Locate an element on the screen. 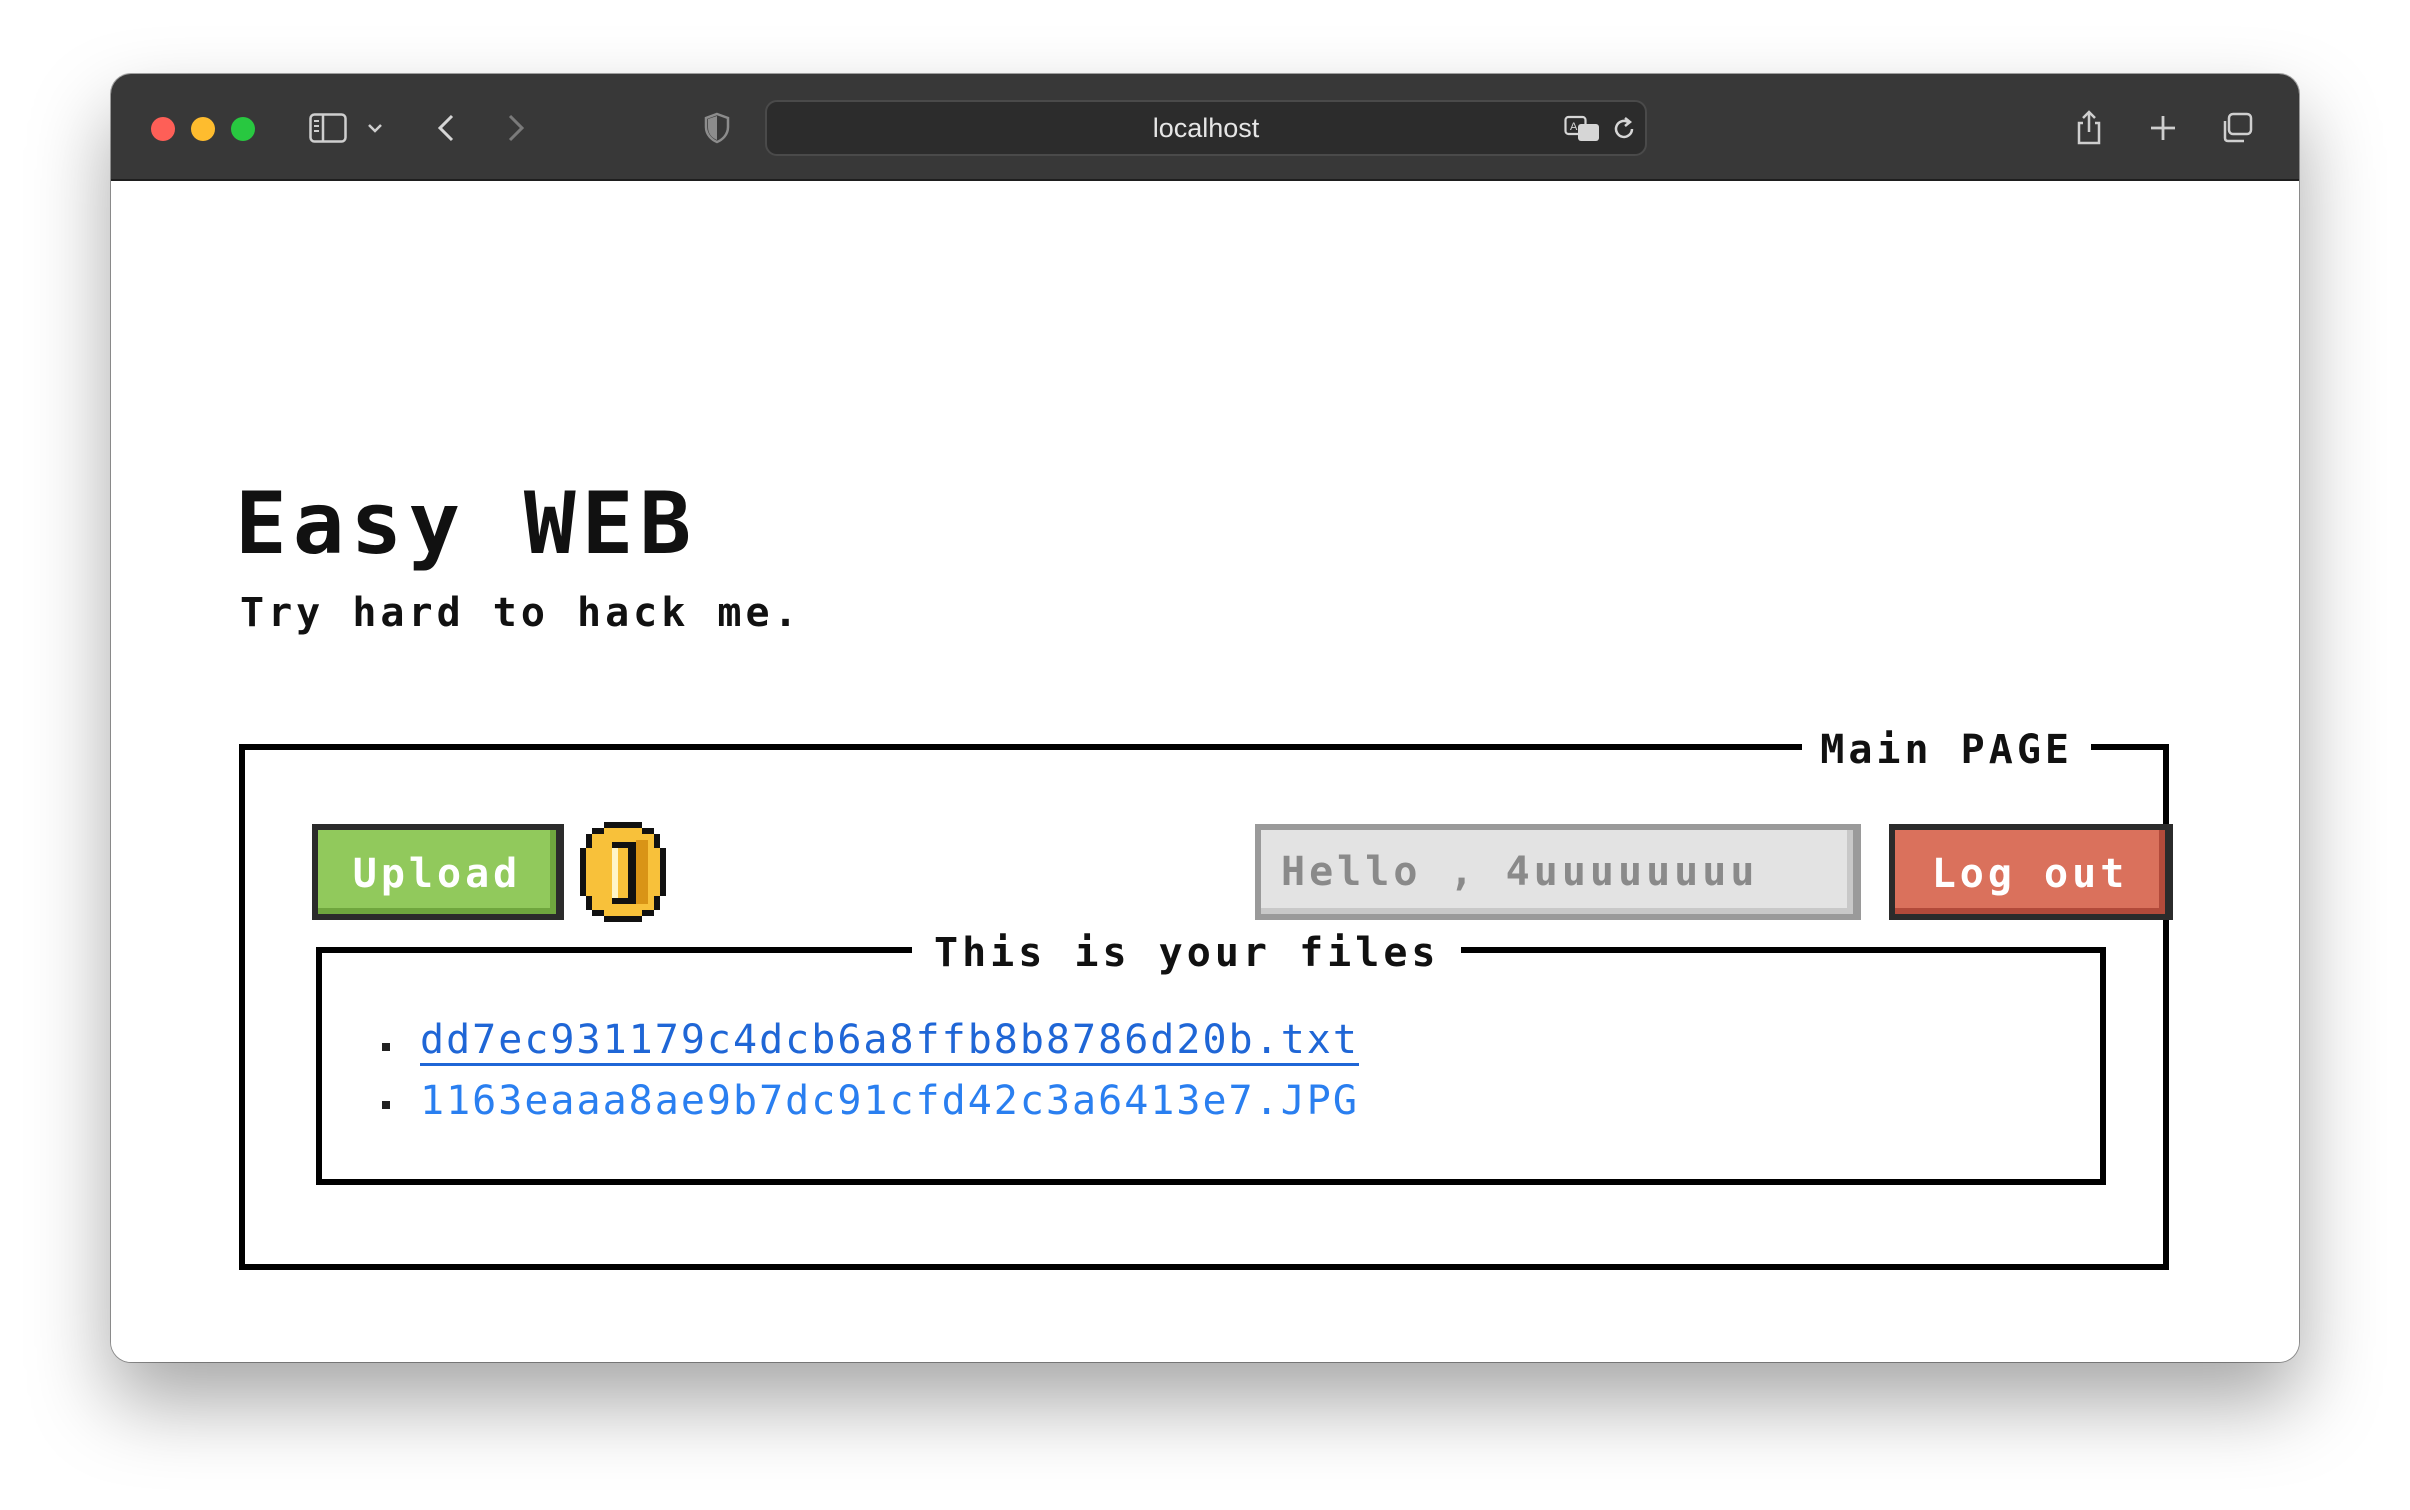  privacy-shield-icon is located at coordinates (717, 128).